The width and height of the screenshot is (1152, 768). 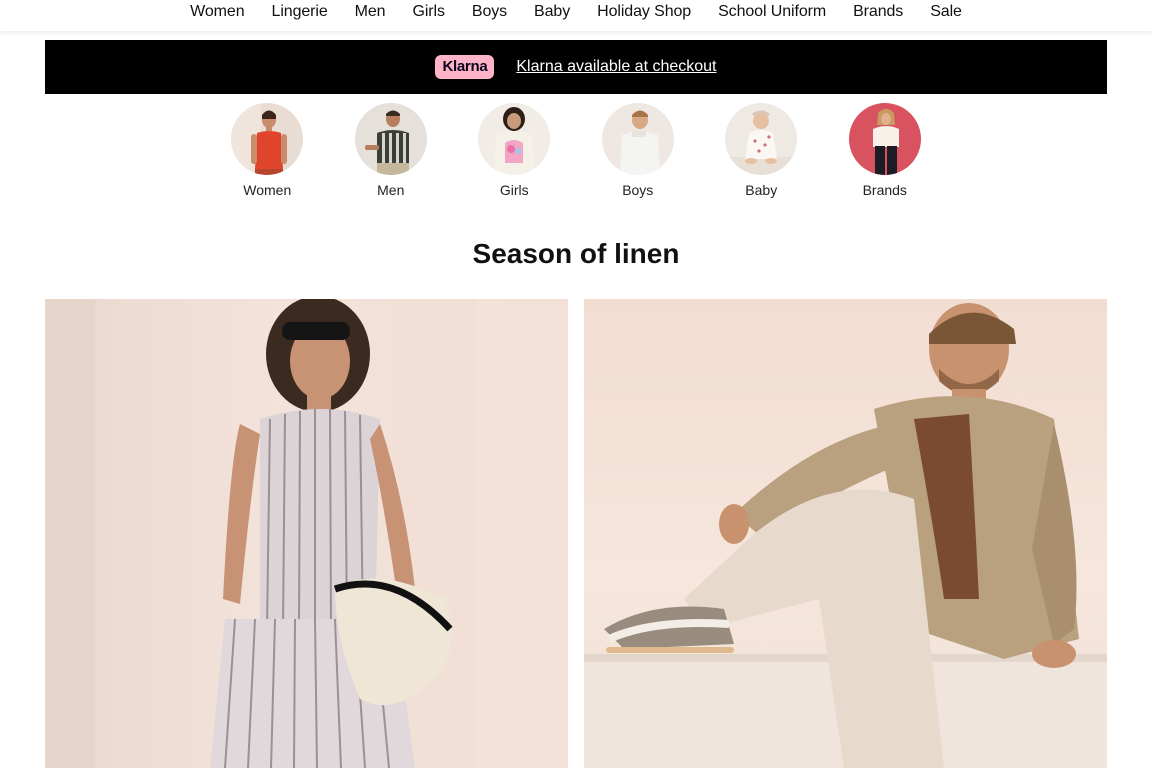 What do you see at coordinates (514, 139) in the screenshot?
I see `category-girls-image` at bounding box center [514, 139].